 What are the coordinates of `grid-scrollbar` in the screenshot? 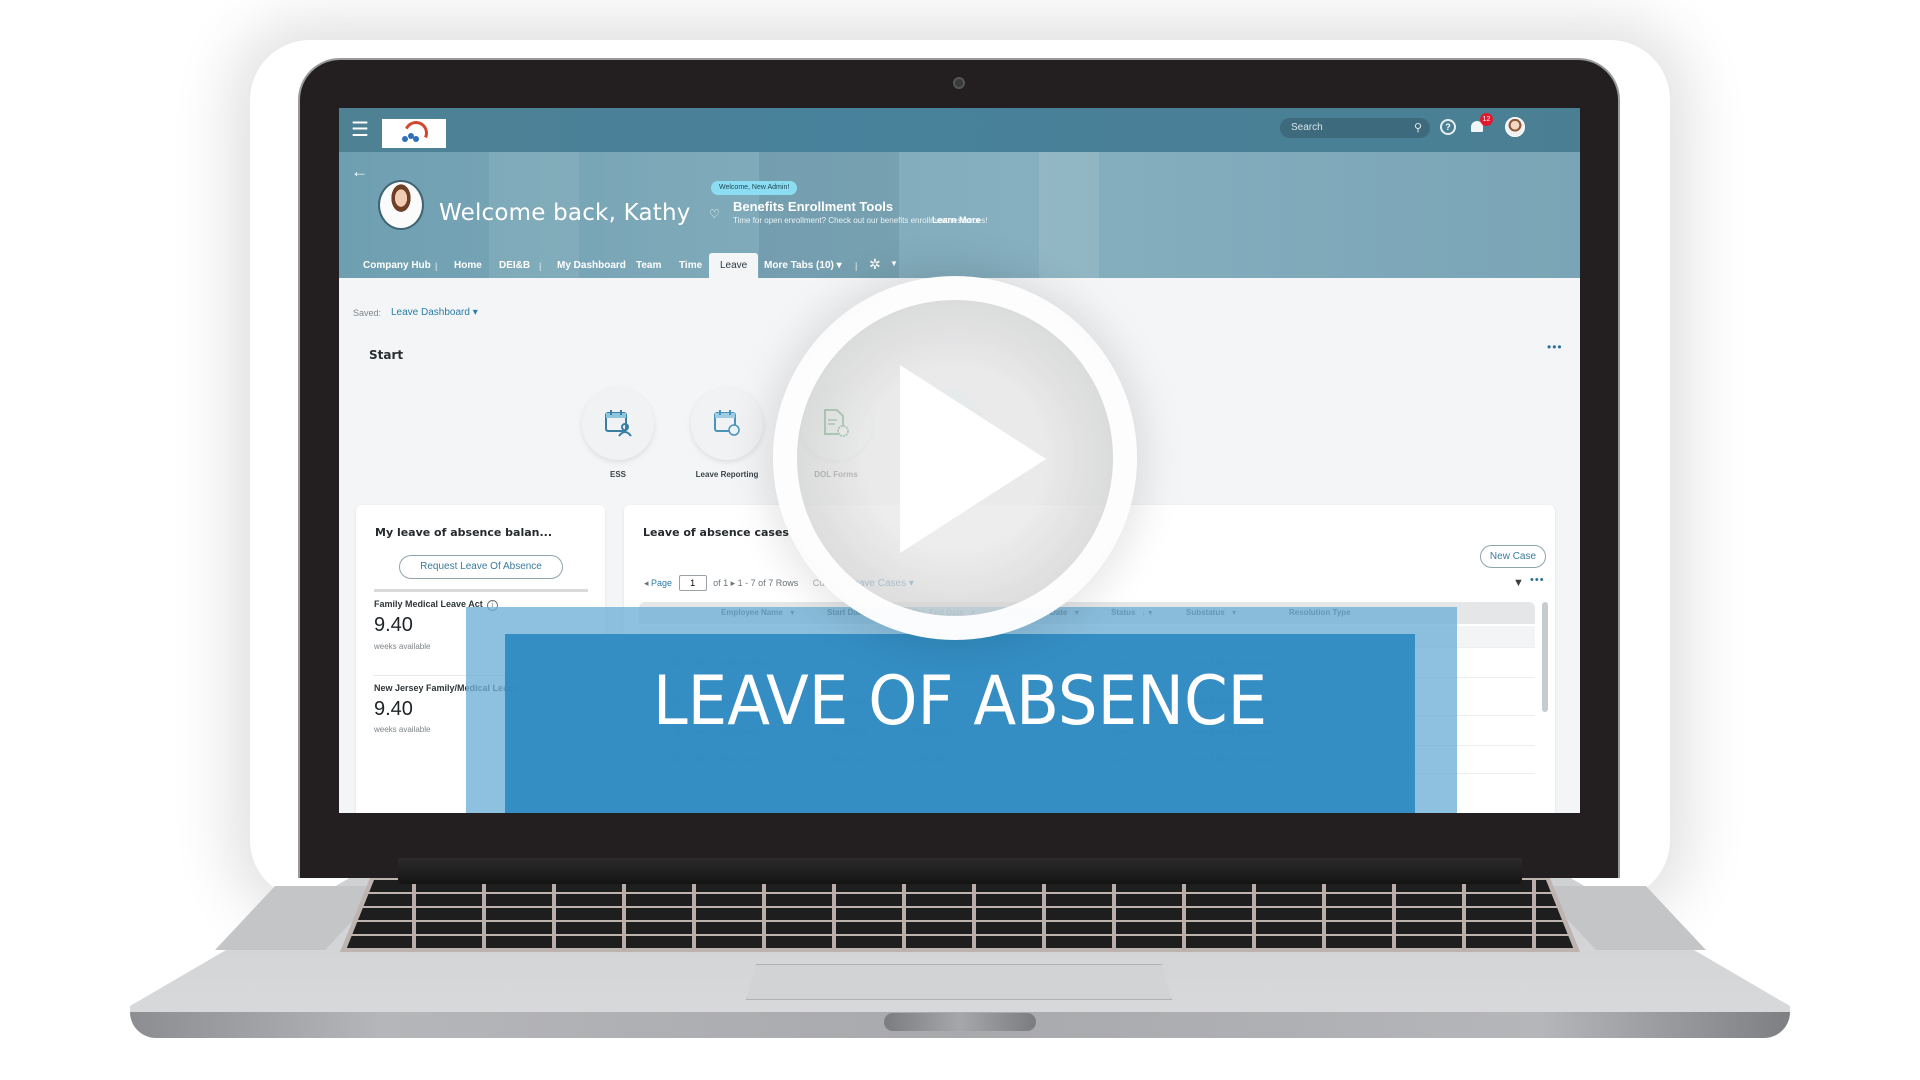 It's located at (1545, 657).